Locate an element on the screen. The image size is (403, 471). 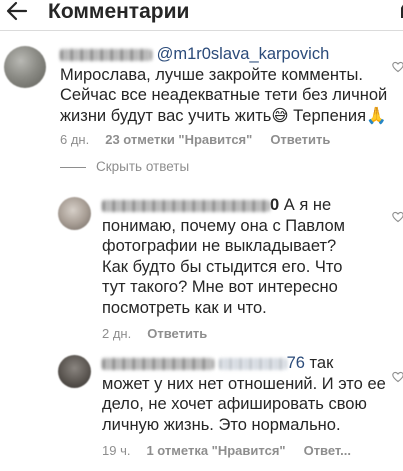
top-bar: Комментарии is located at coordinates (201, 15).